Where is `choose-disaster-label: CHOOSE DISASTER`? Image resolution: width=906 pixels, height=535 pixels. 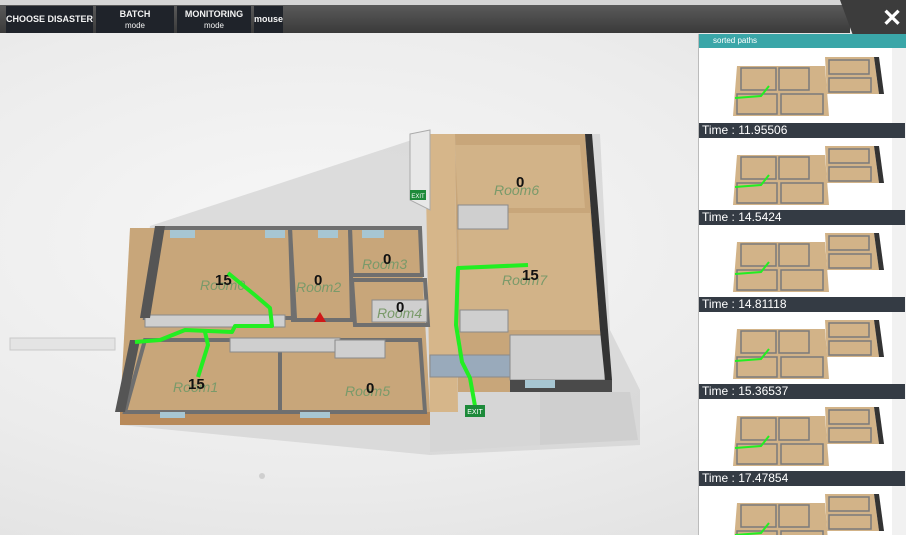 choose-disaster-label: CHOOSE DISASTER is located at coordinates (50, 19).